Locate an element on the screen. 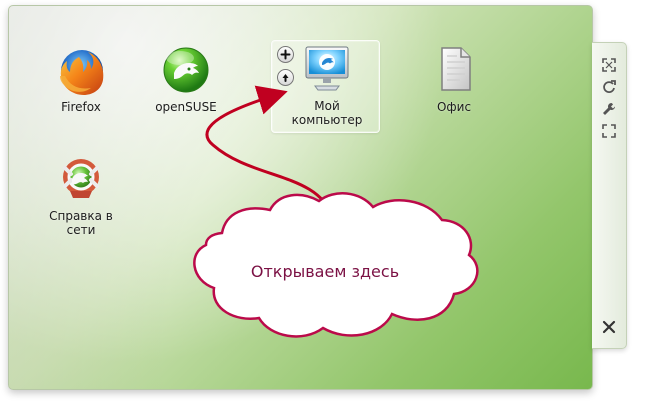 The width and height of the screenshot is (655, 415). opensuse-launcher: openSUSE is located at coordinates (186, 79).